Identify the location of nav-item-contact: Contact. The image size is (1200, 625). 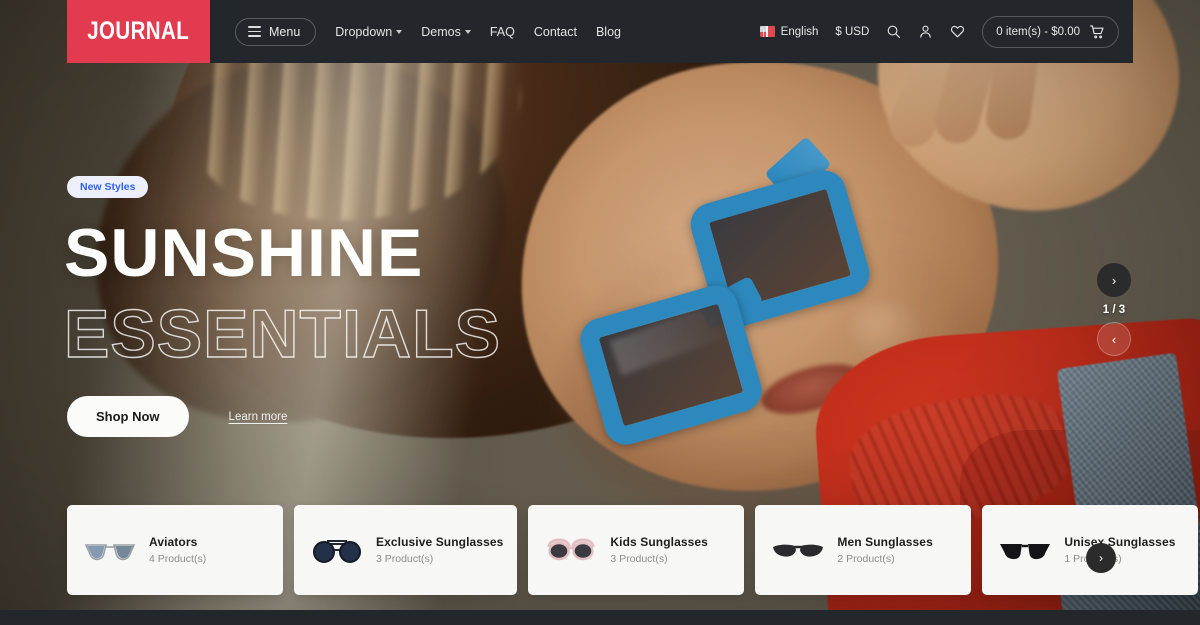
(555, 32).